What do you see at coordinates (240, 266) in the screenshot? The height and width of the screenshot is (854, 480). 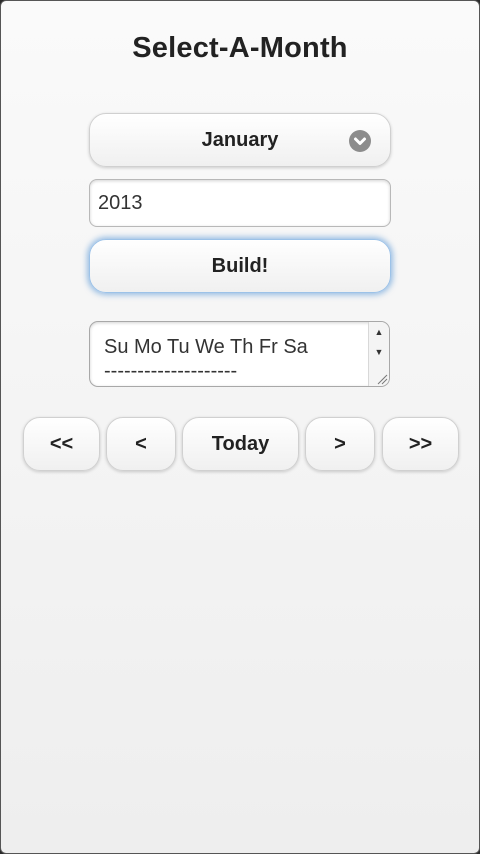 I see `build-button: Build!` at bounding box center [240, 266].